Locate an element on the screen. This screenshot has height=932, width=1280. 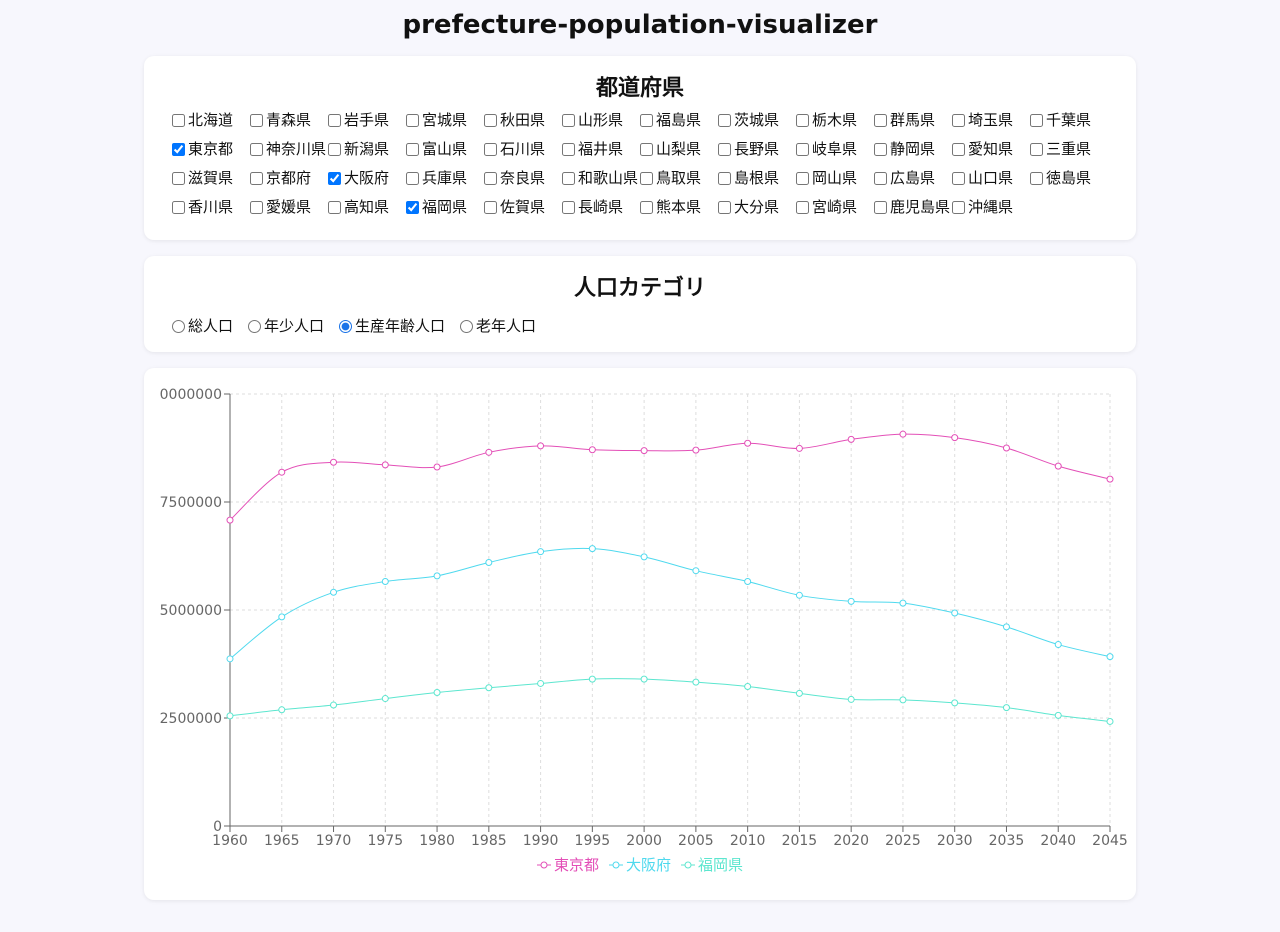
prefecture-checkbox-item: 滋賀県 is located at coordinates (211, 178).